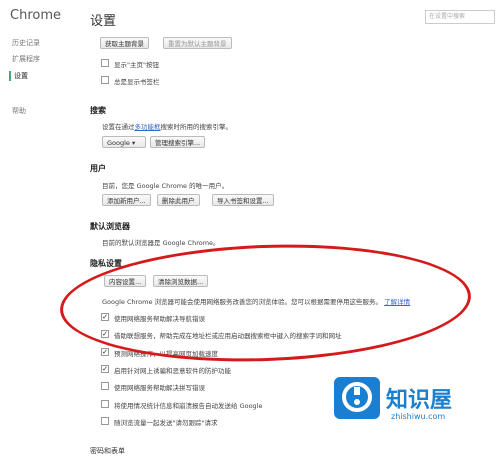 The image size is (500, 459). What do you see at coordinates (98, 168) in the screenshot?
I see `users-heading: 用户` at bounding box center [98, 168].